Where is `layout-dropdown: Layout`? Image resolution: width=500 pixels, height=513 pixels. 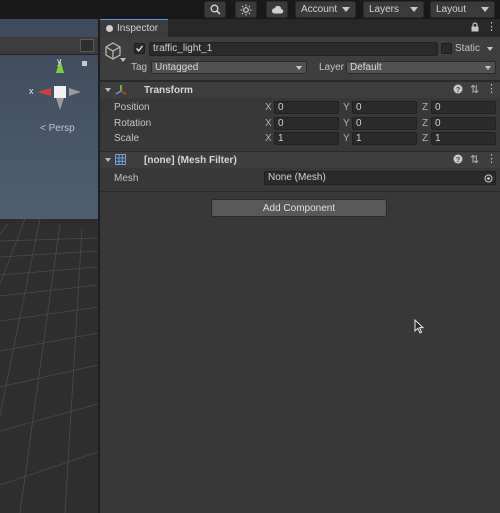
layout-dropdown: Layout is located at coordinates (462, 9).